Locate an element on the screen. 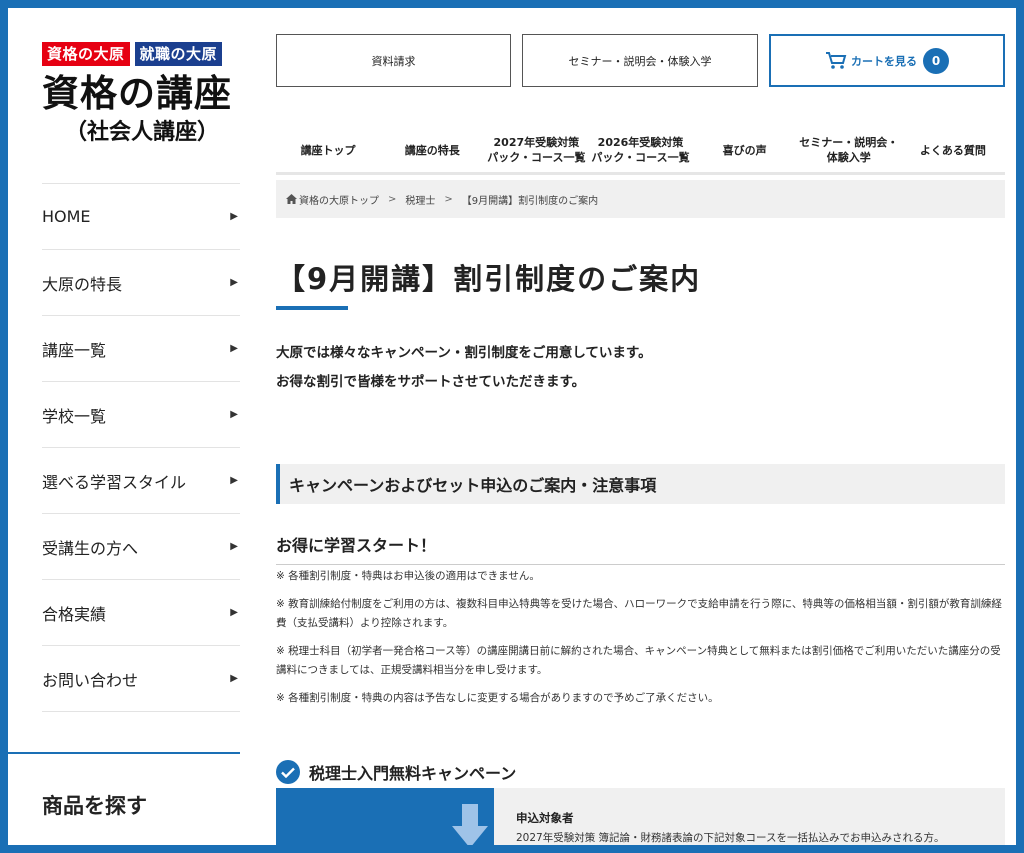 The width and height of the screenshot is (1024, 853). arrow-down-icon is located at coordinates (470, 824).